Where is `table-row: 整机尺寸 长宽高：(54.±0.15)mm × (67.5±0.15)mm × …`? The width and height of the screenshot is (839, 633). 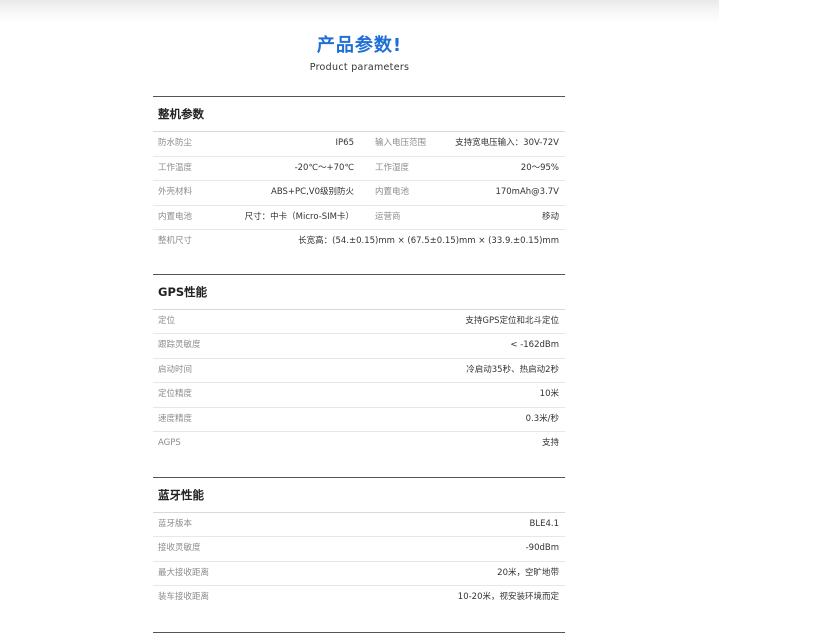 table-row: 整机尺寸 长宽高：(54.±0.15)mm × (67.5±0.15)mm × … is located at coordinates (359, 242).